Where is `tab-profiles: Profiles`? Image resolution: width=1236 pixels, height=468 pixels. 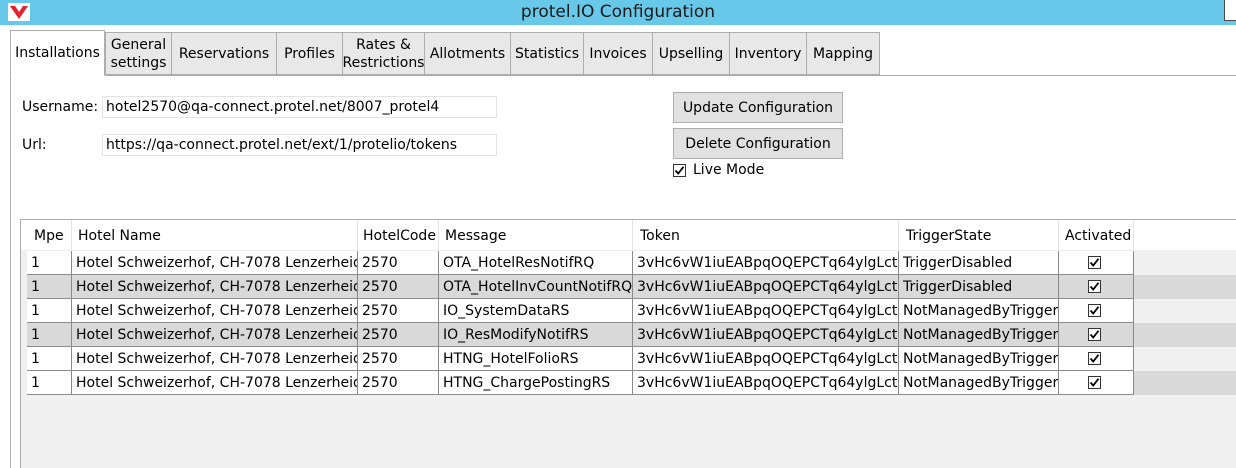
tab-profiles: Profiles is located at coordinates (309, 53).